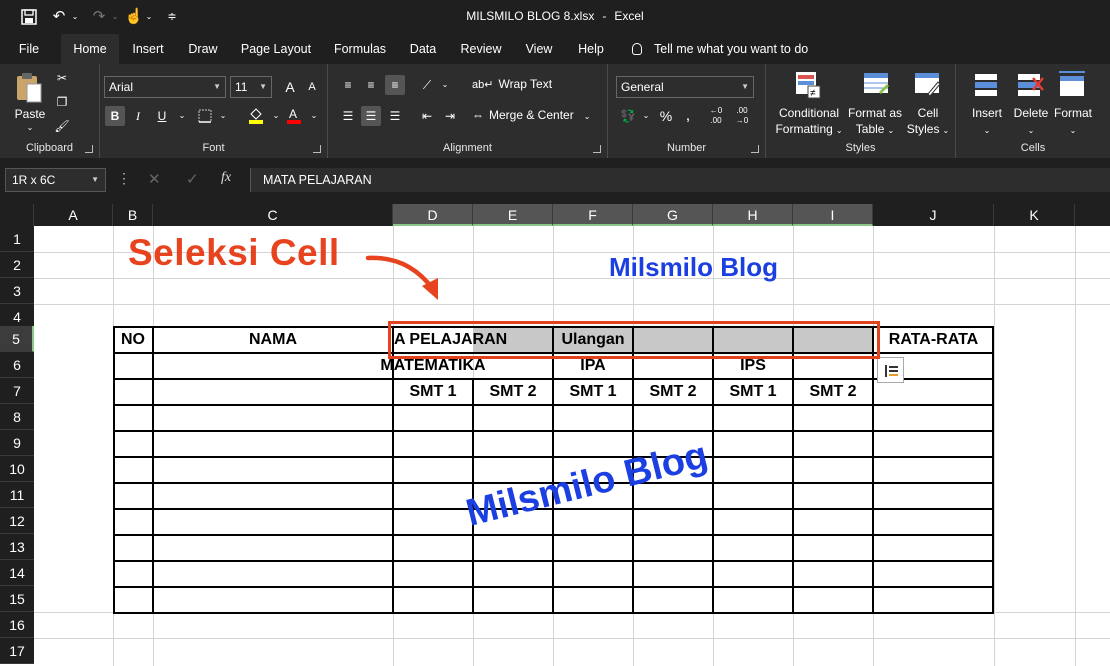 This screenshot has width=1110, height=666. Describe the element at coordinates (531, 115) in the screenshot. I see `merge-center-button: ⇔ Merge & Center ⌄` at that location.